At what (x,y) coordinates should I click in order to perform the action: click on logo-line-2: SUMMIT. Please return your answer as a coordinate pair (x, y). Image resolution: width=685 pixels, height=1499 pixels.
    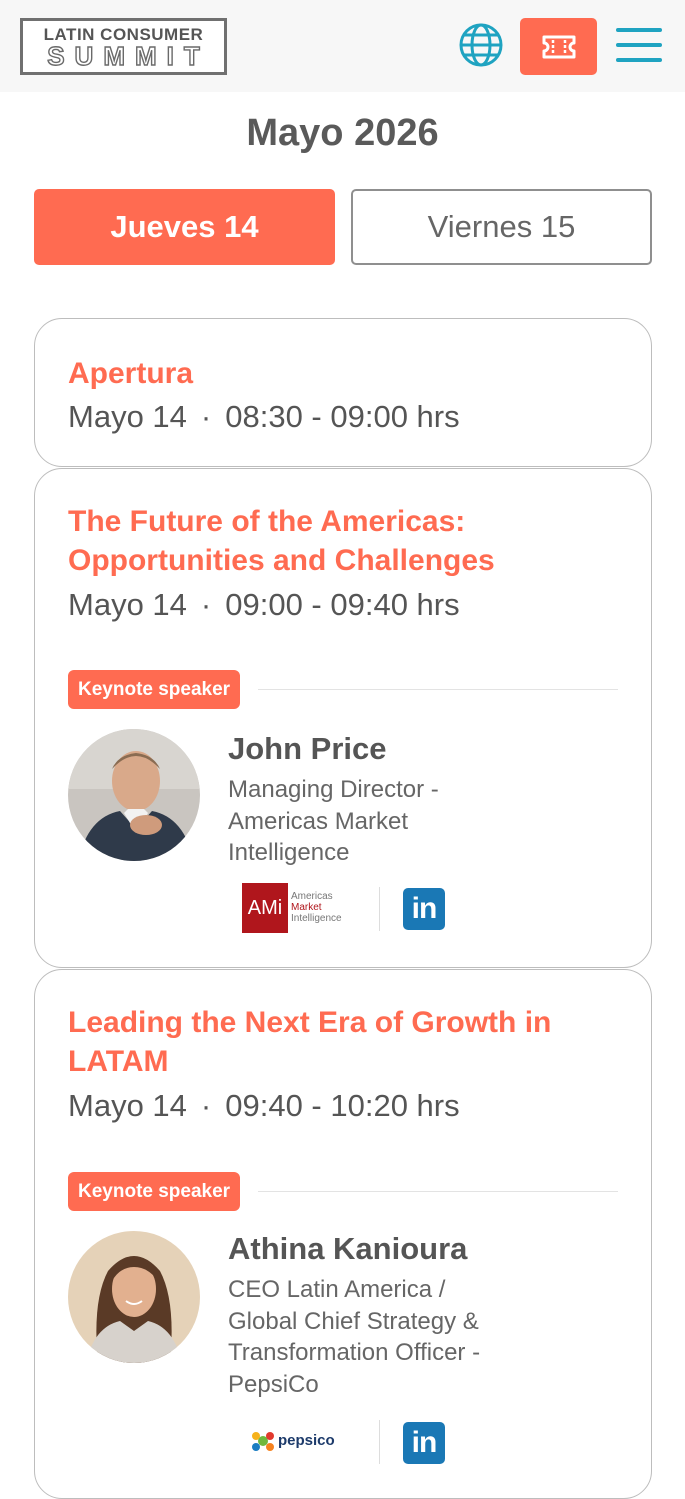
    Looking at the image, I should click on (128, 56).